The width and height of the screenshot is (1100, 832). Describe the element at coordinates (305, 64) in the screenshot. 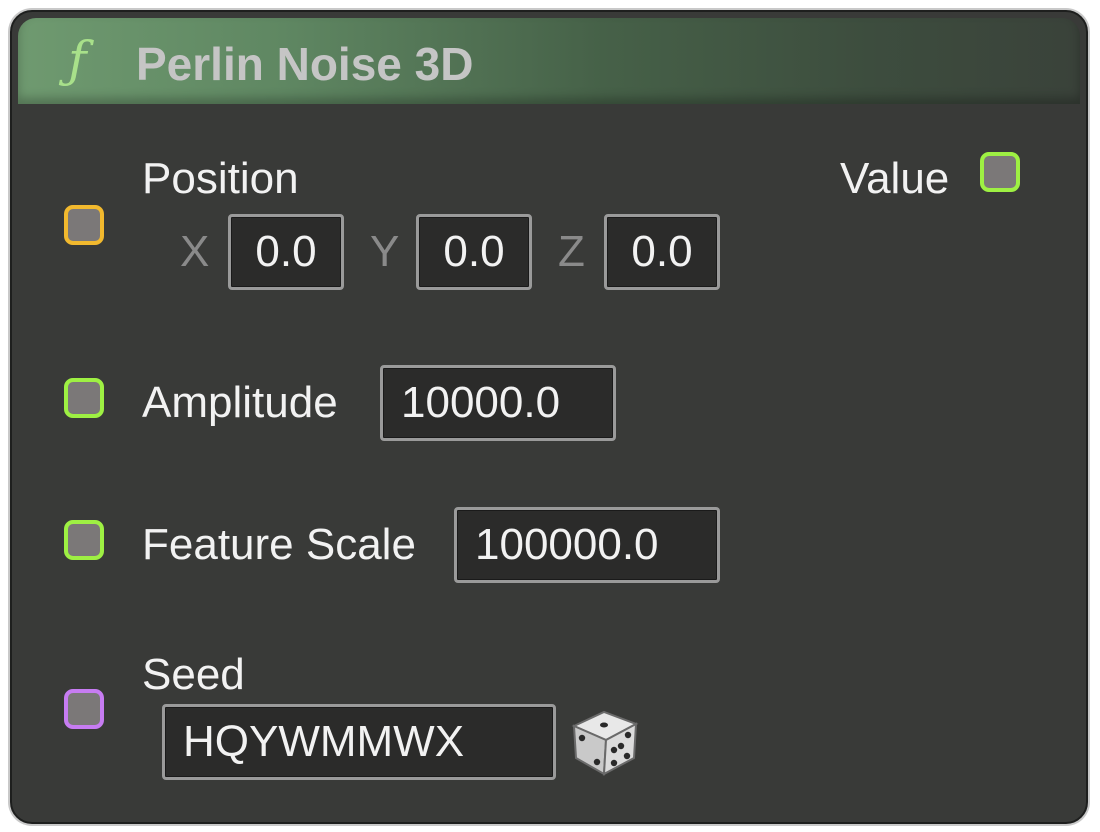

I see `node-title: Perlin Noise 3D` at that location.